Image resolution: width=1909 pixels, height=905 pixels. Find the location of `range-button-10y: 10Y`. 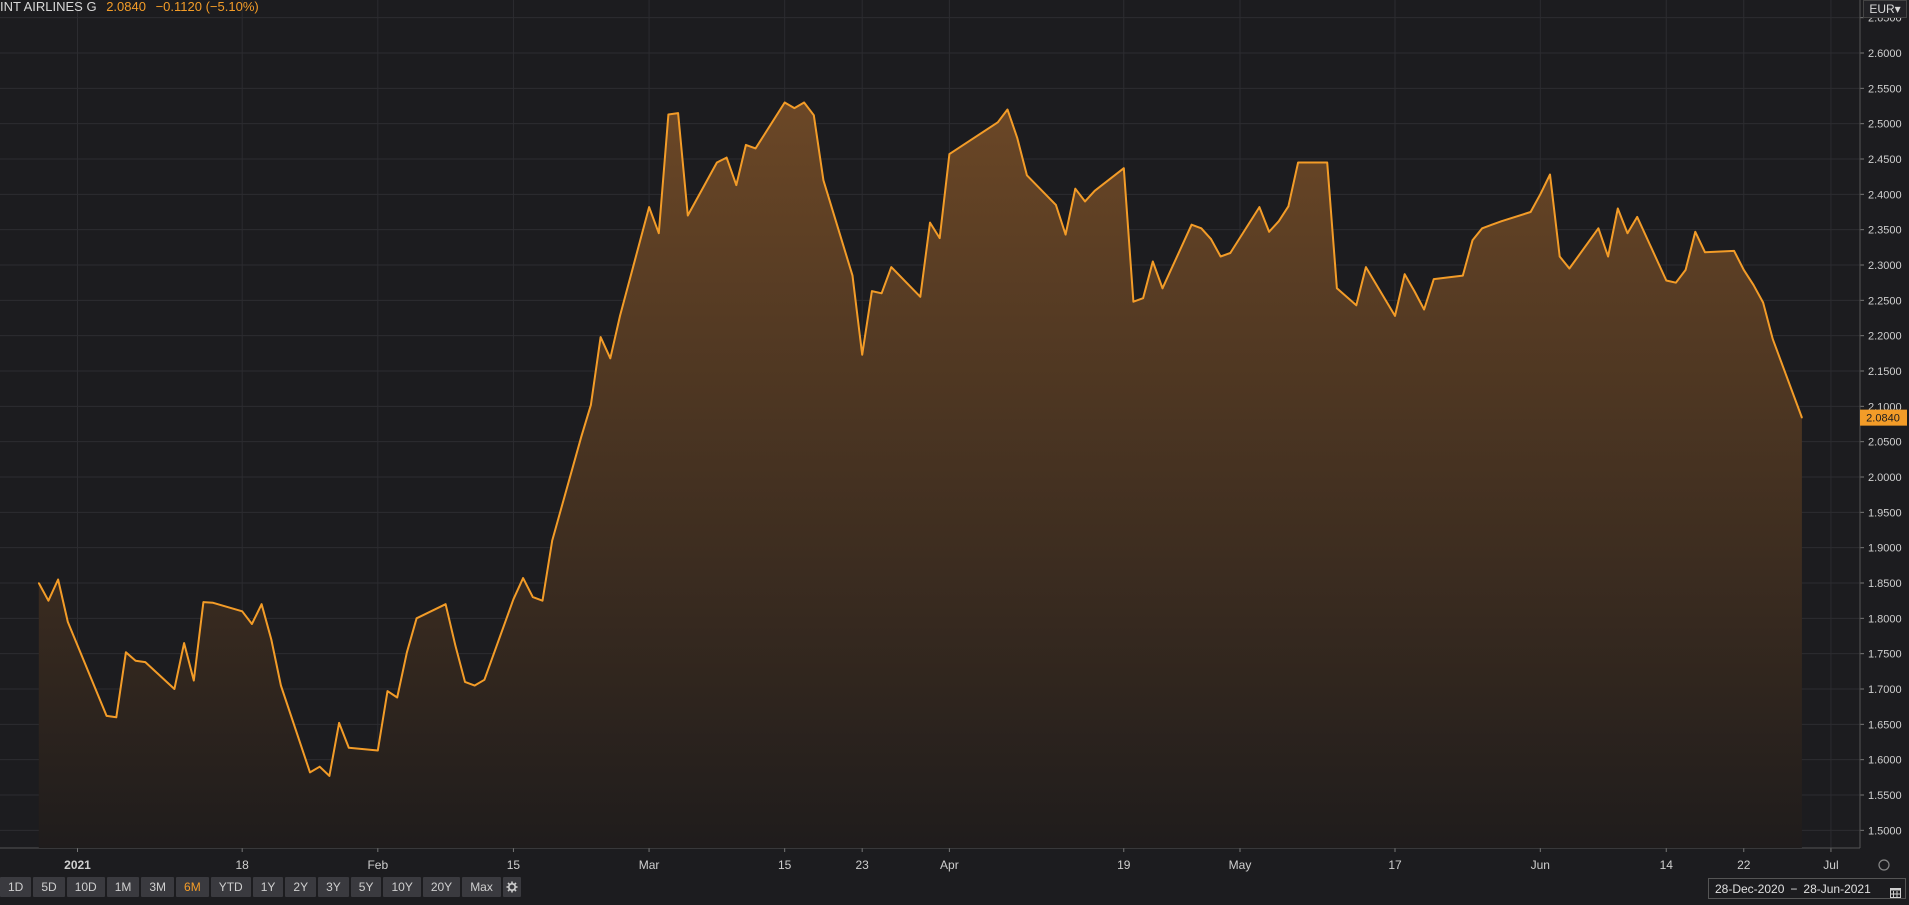

range-button-10y: 10Y is located at coordinates (402, 887).